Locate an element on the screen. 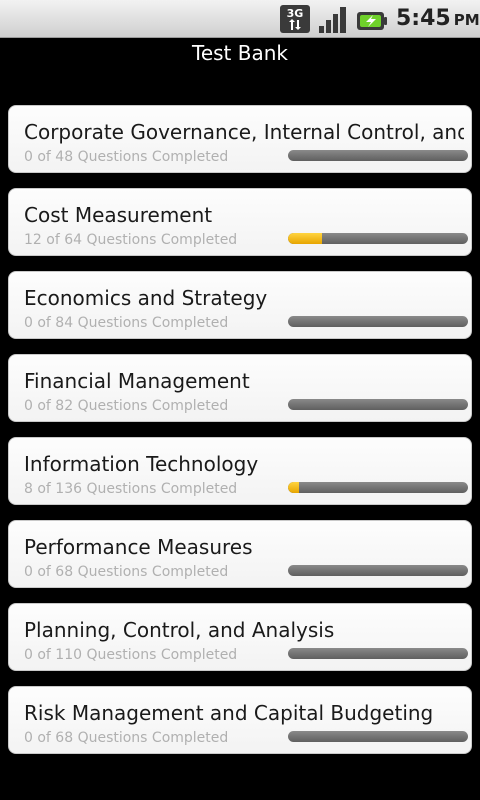 Image resolution: width=480 pixels, height=800 pixels. 3g-data-icon: 3G is located at coordinates (295, 19).